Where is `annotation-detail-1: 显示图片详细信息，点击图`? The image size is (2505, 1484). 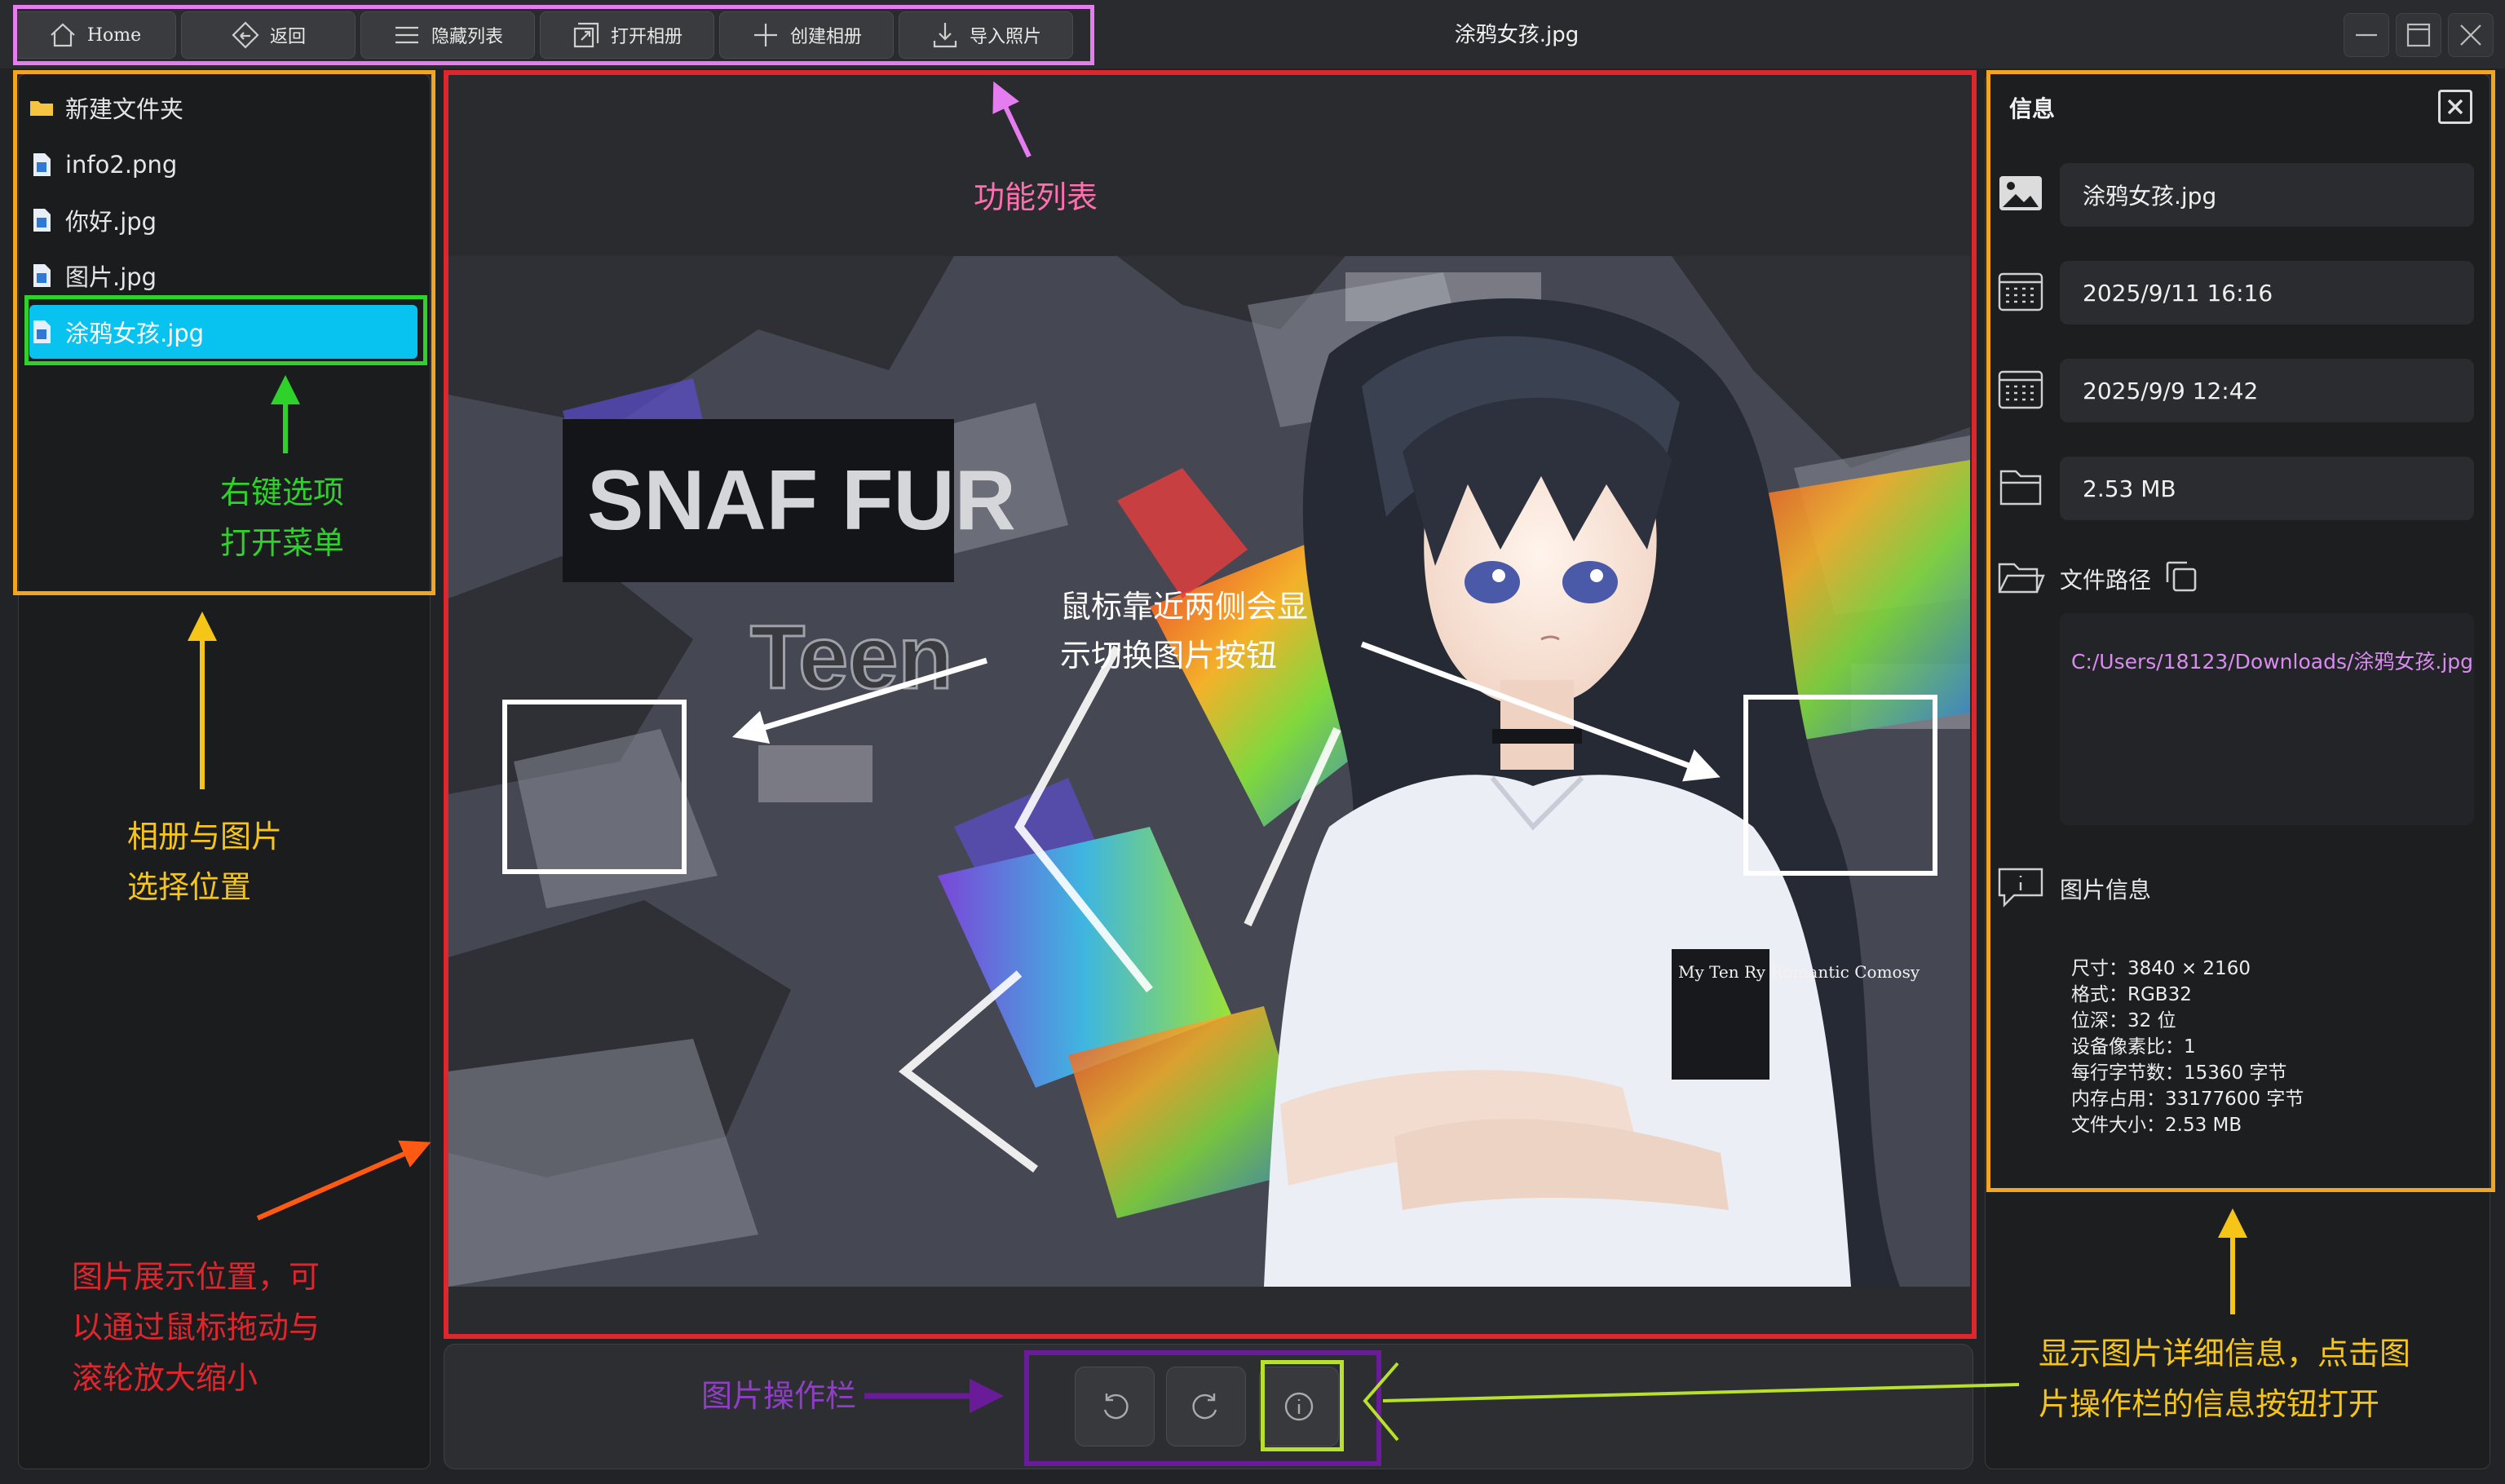
annotation-detail-1: 显示图片详细信息，点击图 is located at coordinates (2225, 1353).